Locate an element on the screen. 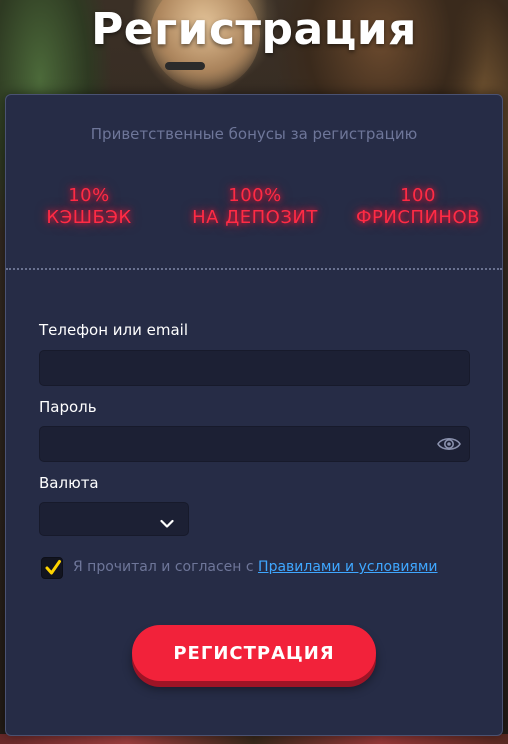  bonus-deposit: 100% НА ДЕПОЗИТ is located at coordinates (255, 207).